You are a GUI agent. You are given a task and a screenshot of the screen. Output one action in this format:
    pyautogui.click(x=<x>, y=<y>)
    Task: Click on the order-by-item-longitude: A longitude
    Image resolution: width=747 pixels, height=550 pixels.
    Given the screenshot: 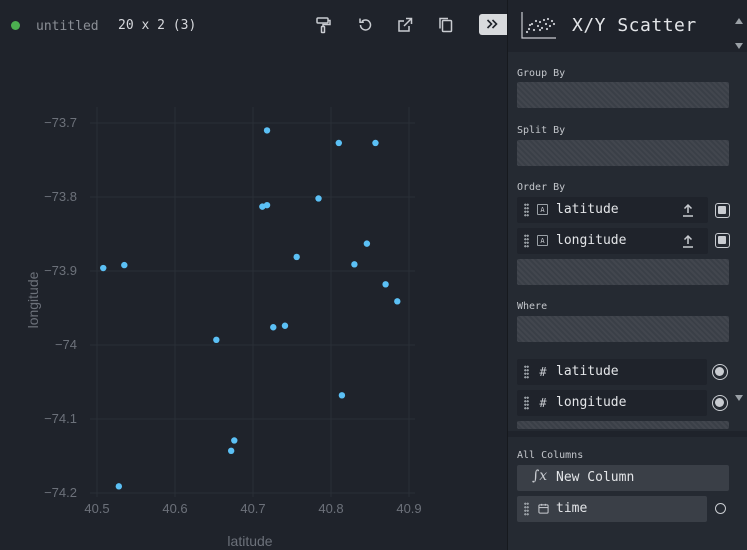 What is the action you would take?
    pyautogui.click(x=612, y=241)
    